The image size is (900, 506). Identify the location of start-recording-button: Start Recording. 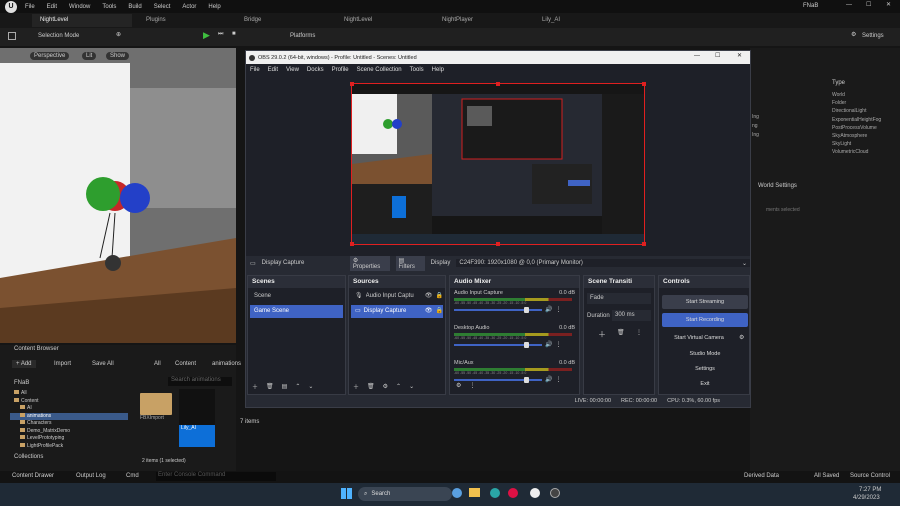
(705, 320).